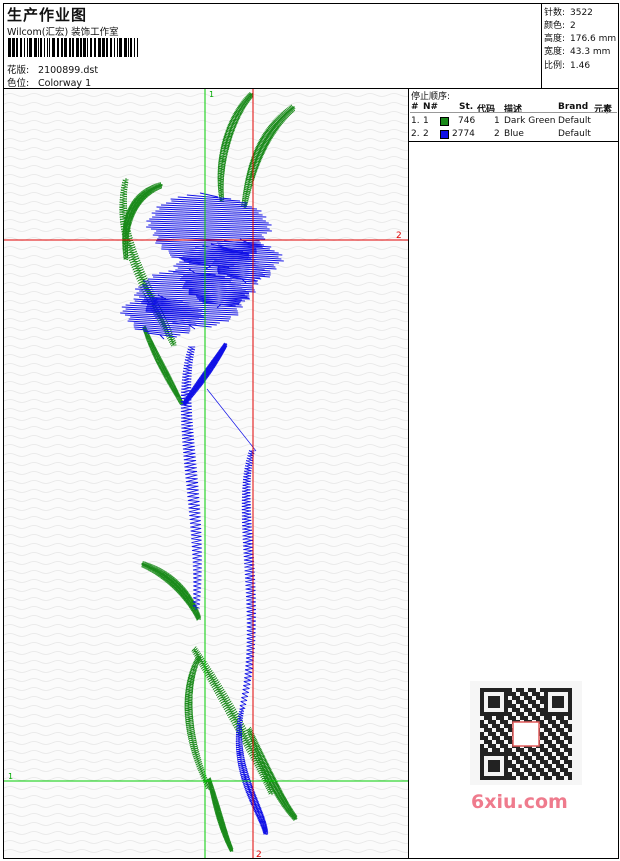 The width and height of the screenshot is (620, 861). I want to click on row-code: 2, so click(497, 134).